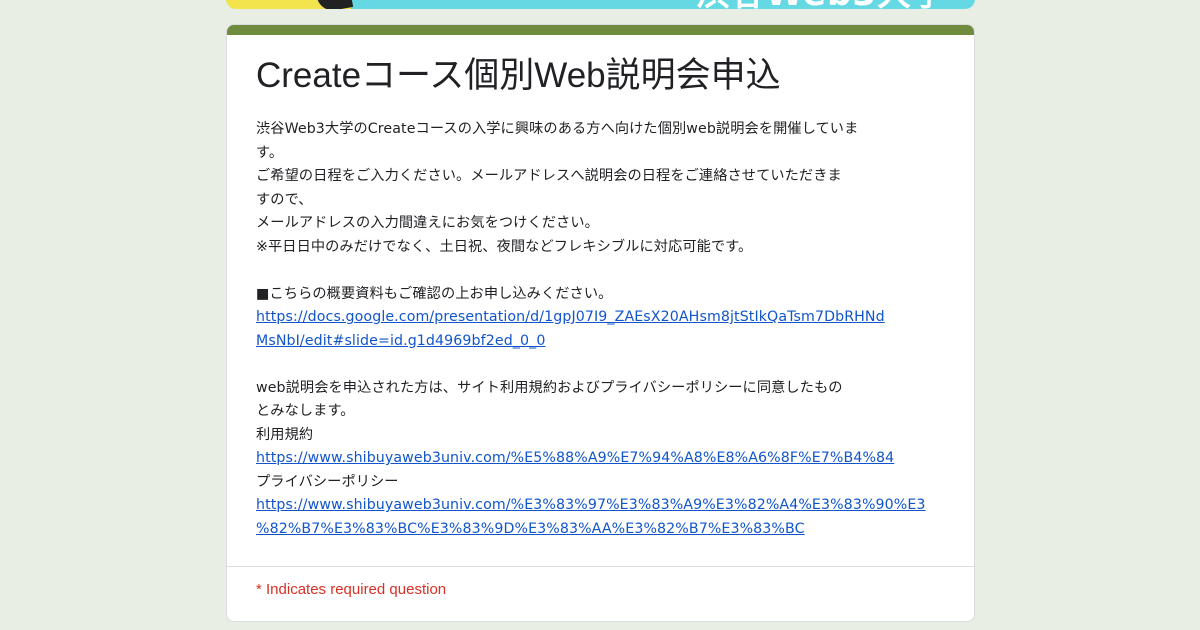 The height and width of the screenshot is (630, 1200). Describe the element at coordinates (504, 246) in the screenshot. I see `description-line: ※平日日中のみだけでなく、土日祝、夜間などフレキシブルに対応可能です。` at that location.